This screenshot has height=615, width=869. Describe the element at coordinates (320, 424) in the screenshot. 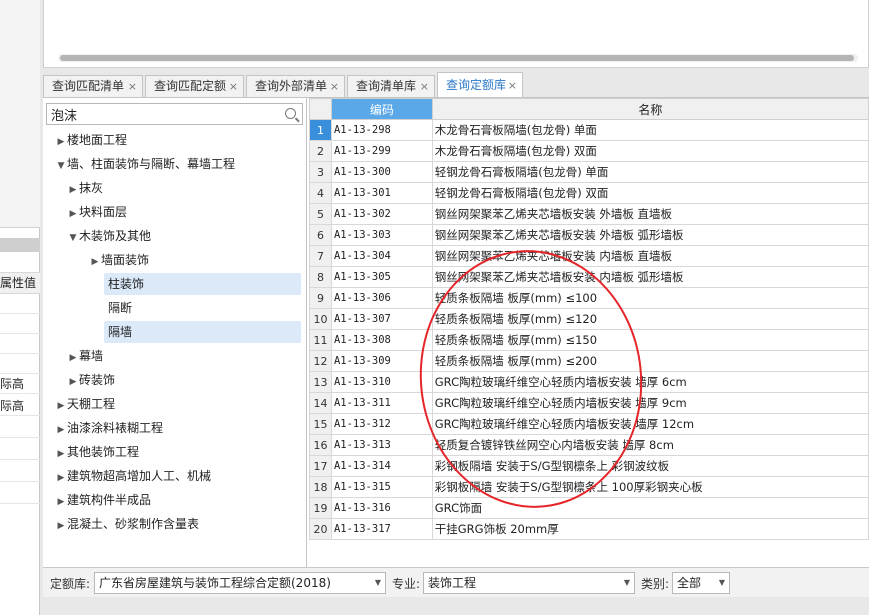

I see `row-number: 15` at that location.